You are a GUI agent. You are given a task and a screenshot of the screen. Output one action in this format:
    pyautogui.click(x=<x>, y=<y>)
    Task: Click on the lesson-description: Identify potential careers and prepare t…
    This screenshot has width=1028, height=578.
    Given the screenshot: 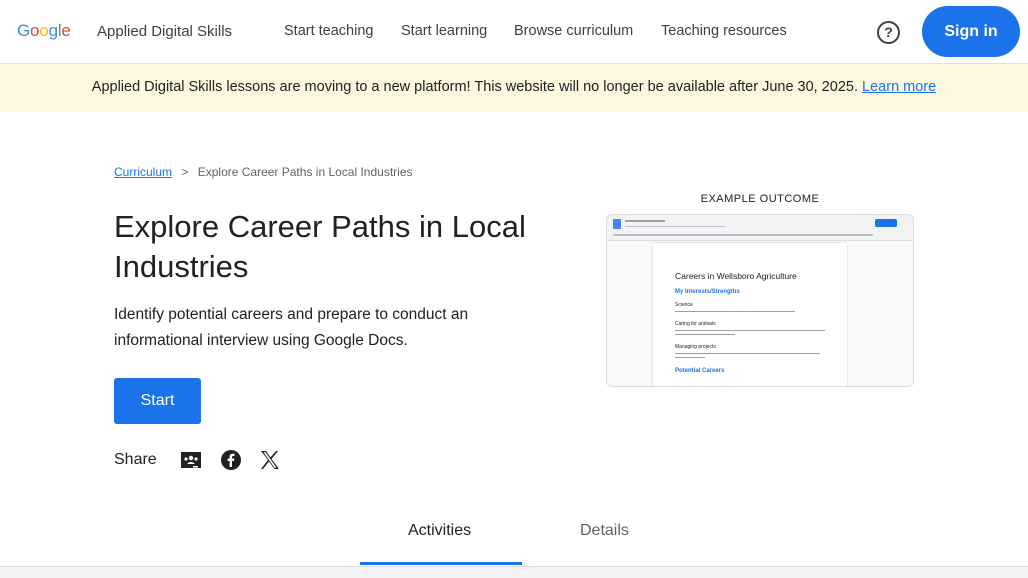 What is the action you would take?
    pyautogui.click(x=291, y=327)
    